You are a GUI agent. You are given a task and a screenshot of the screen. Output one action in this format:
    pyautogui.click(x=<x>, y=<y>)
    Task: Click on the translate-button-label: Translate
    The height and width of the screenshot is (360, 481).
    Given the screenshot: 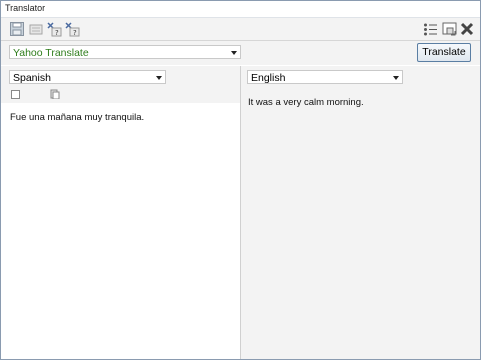 What is the action you would take?
    pyautogui.click(x=444, y=52)
    